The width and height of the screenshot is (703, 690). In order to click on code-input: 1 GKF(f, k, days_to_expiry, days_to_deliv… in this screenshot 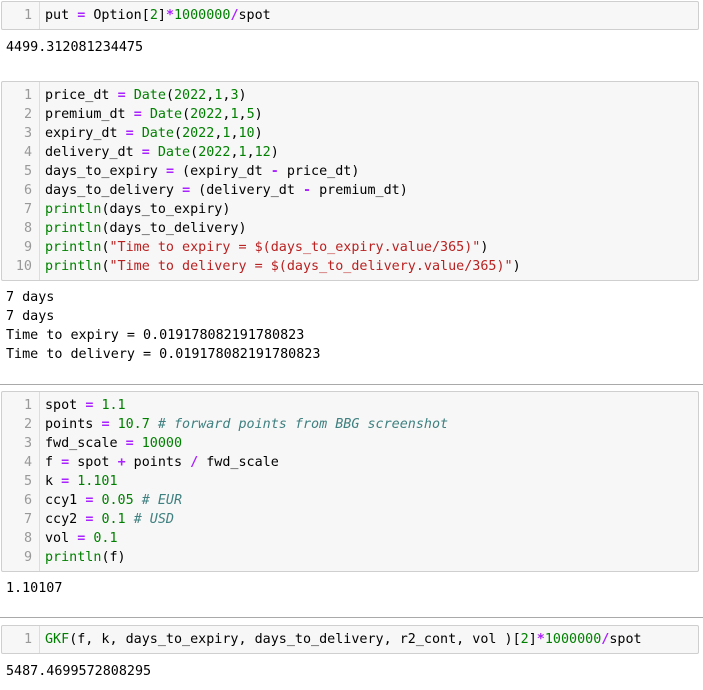, I will do `click(350, 639)`.